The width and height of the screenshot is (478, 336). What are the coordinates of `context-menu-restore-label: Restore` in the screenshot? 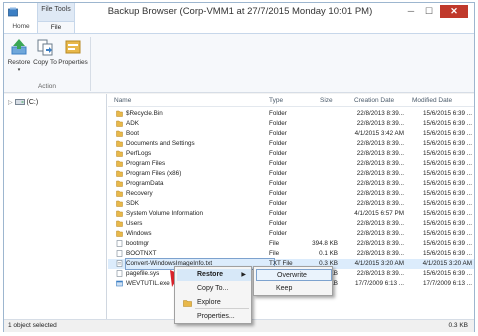 It's located at (210, 274).